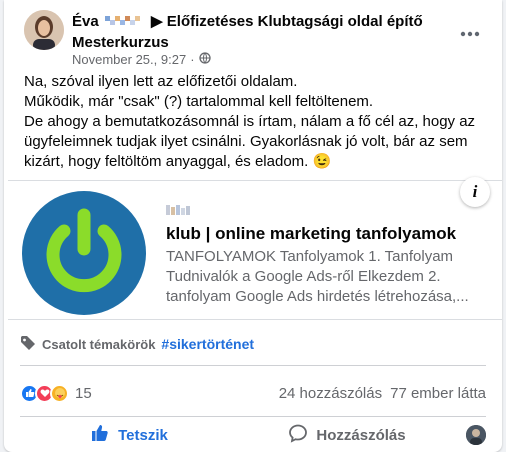 The height and width of the screenshot is (452, 506). Describe the element at coordinates (83, 393) in the screenshot. I see `reaction-count: 15` at that location.